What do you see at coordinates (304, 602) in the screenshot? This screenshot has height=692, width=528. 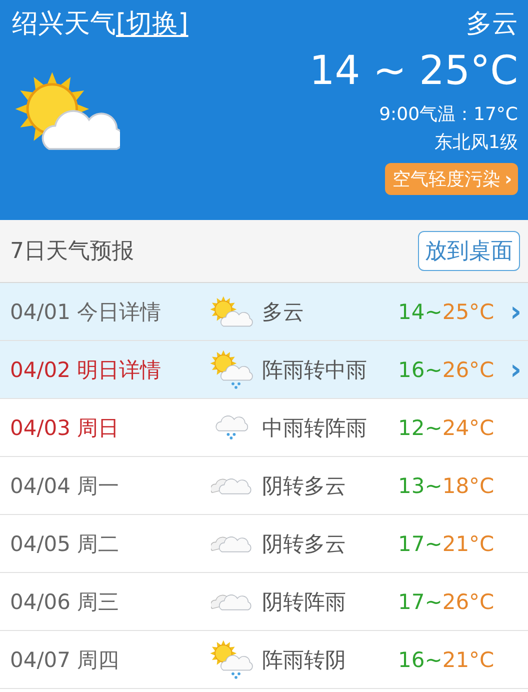 I see `weather-description: 阴转阵雨` at bounding box center [304, 602].